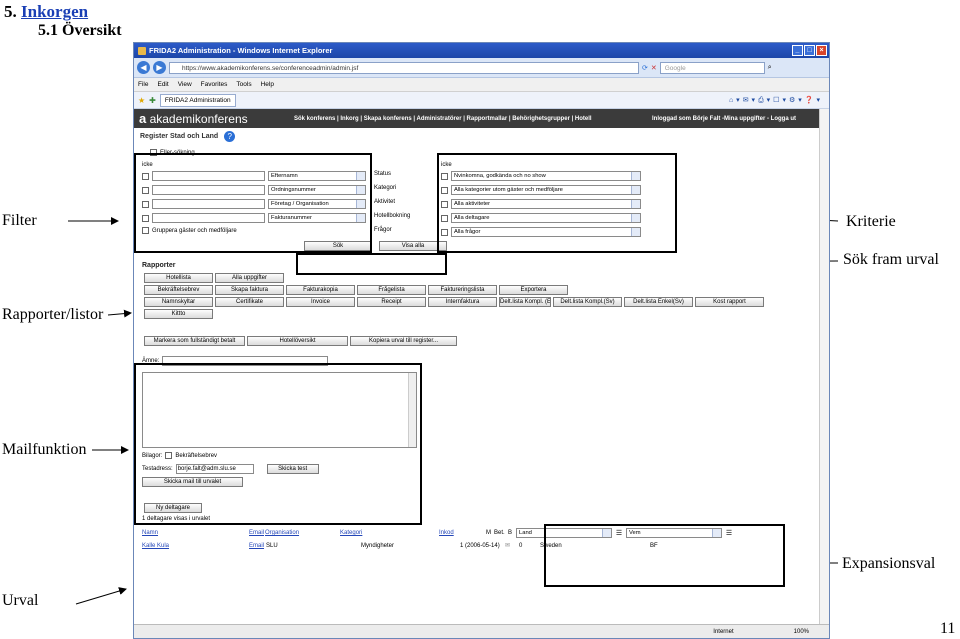 This screenshot has width=960, height=639. What do you see at coordinates (512, 545) in the screenshot?
I see `envelope-icon: ✉` at bounding box center [512, 545].